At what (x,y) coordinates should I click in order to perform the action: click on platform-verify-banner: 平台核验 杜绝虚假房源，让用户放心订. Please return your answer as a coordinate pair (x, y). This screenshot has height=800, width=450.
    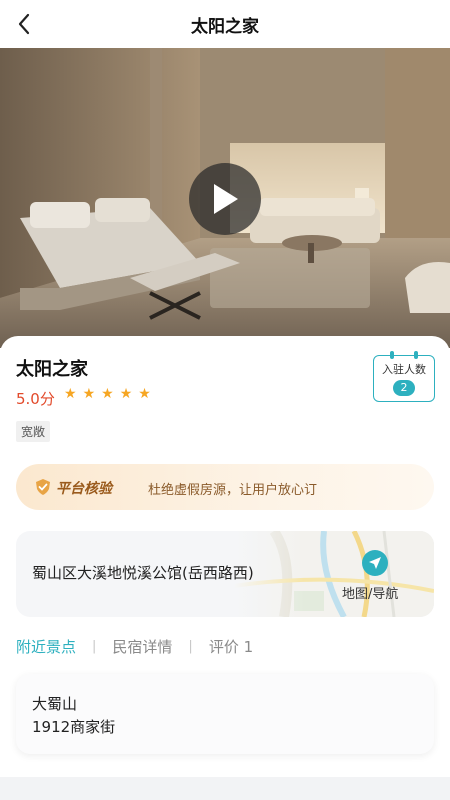
    Looking at the image, I should click on (225, 487).